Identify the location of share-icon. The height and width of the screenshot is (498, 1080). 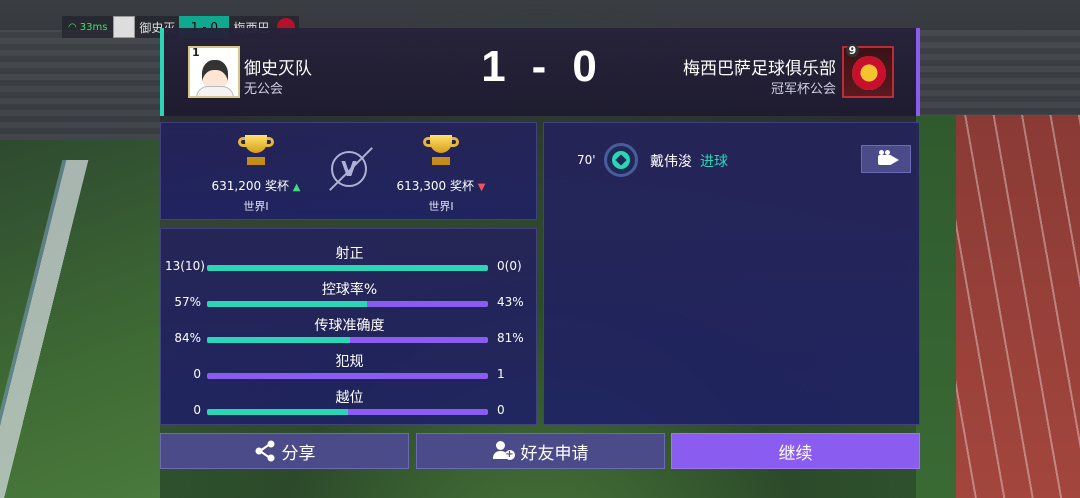
(265, 451).